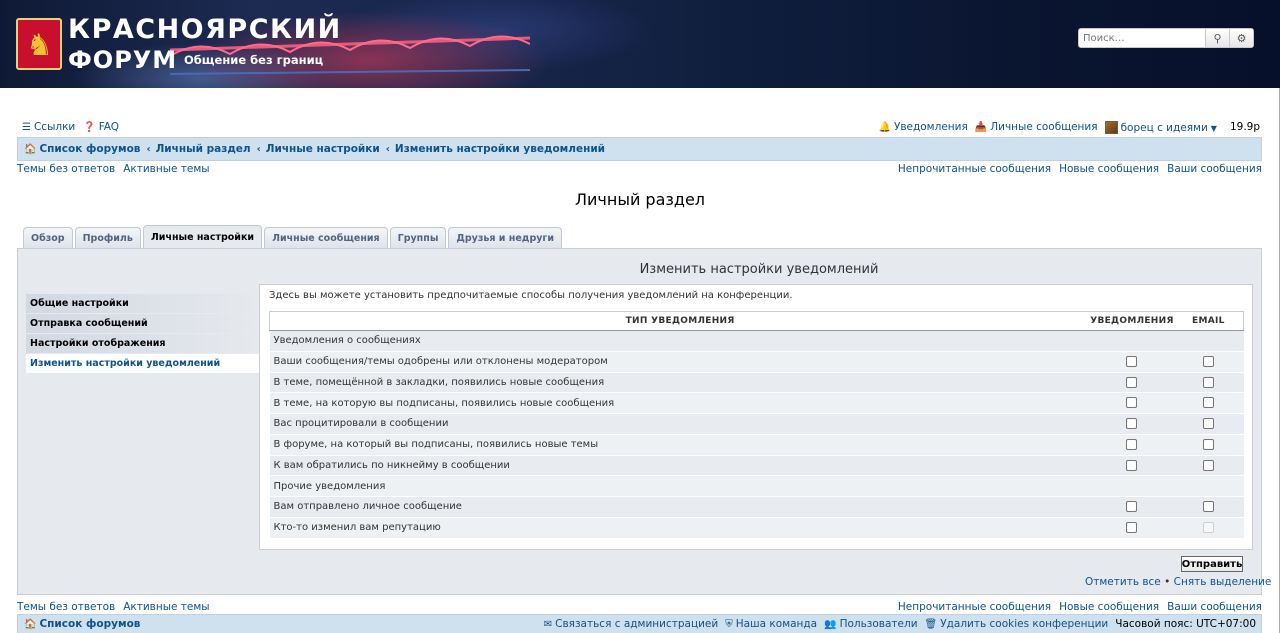 This screenshot has width=1280, height=633. What do you see at coordinates (142, 343) in the screenshot?
I see `side-item-display: Настройки отображения` at bounding box center [142, 343].